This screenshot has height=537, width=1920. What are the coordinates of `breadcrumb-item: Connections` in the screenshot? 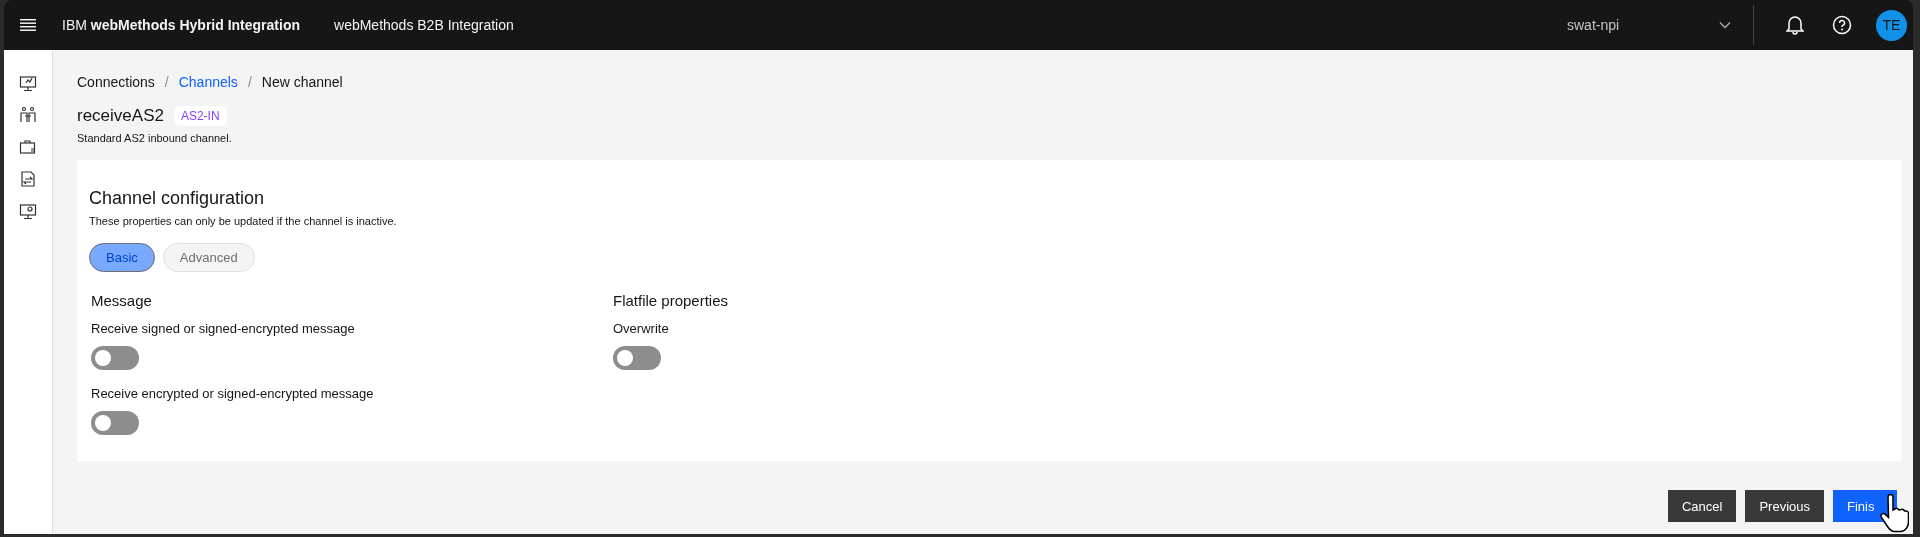 It's located at (116, 82).